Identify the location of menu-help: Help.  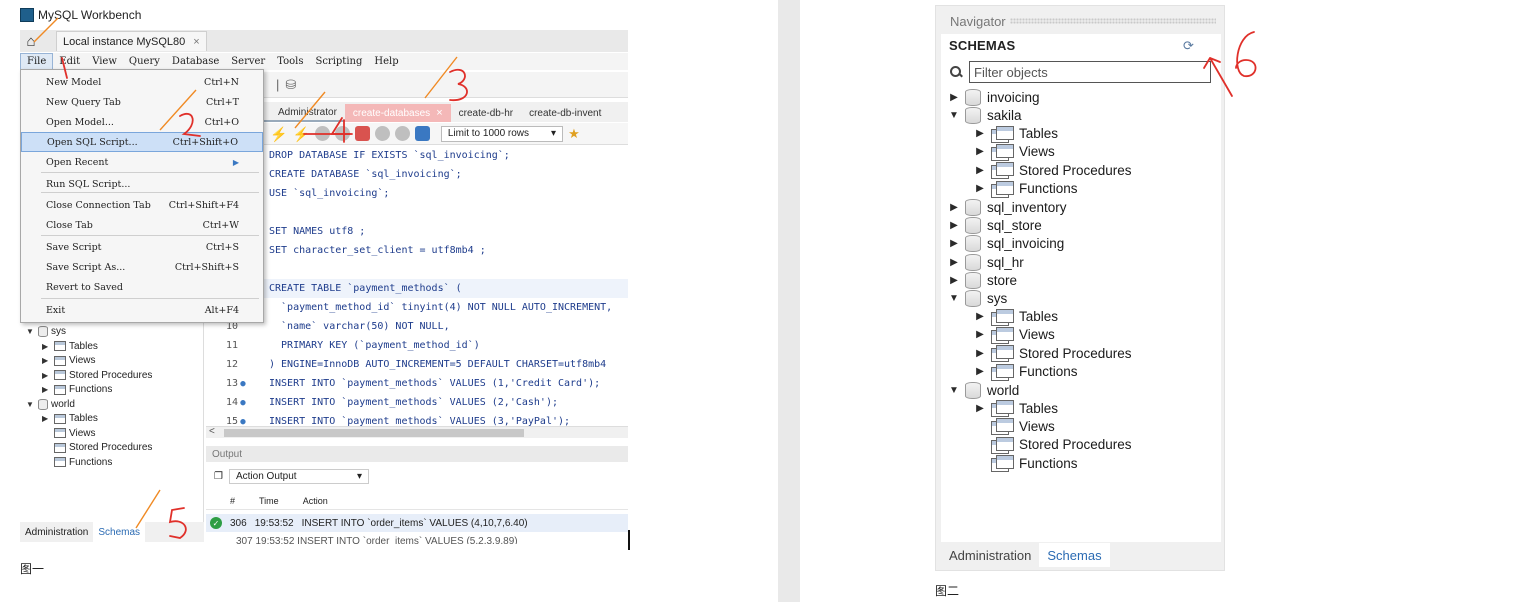
(386, 61).